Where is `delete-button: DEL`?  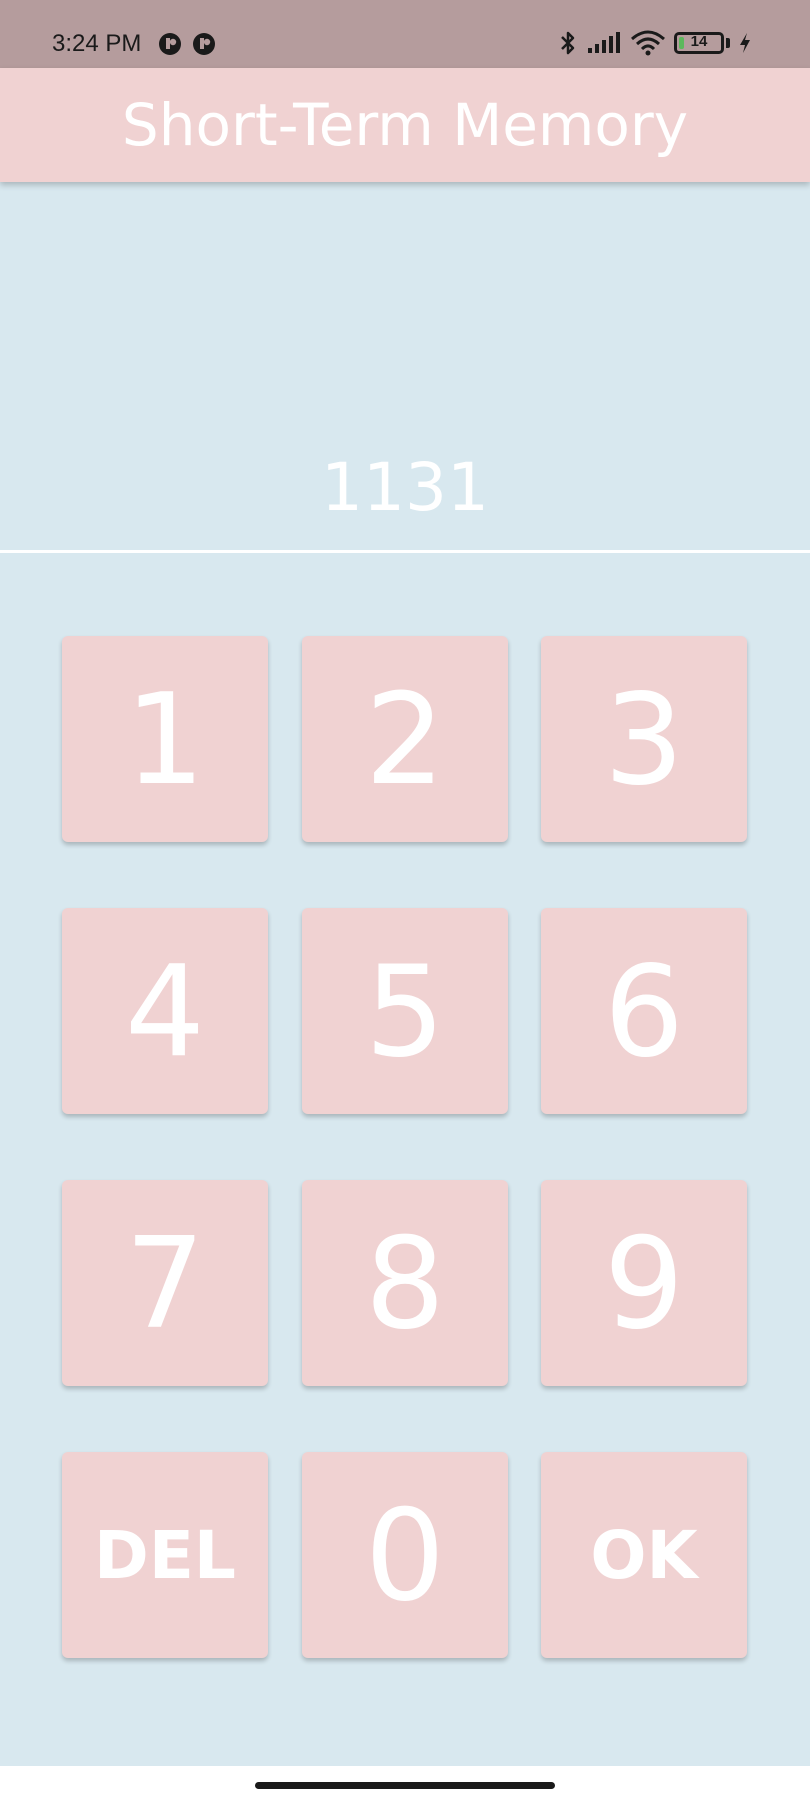 delete-button: DEL is located at coordinates (165, 1555).